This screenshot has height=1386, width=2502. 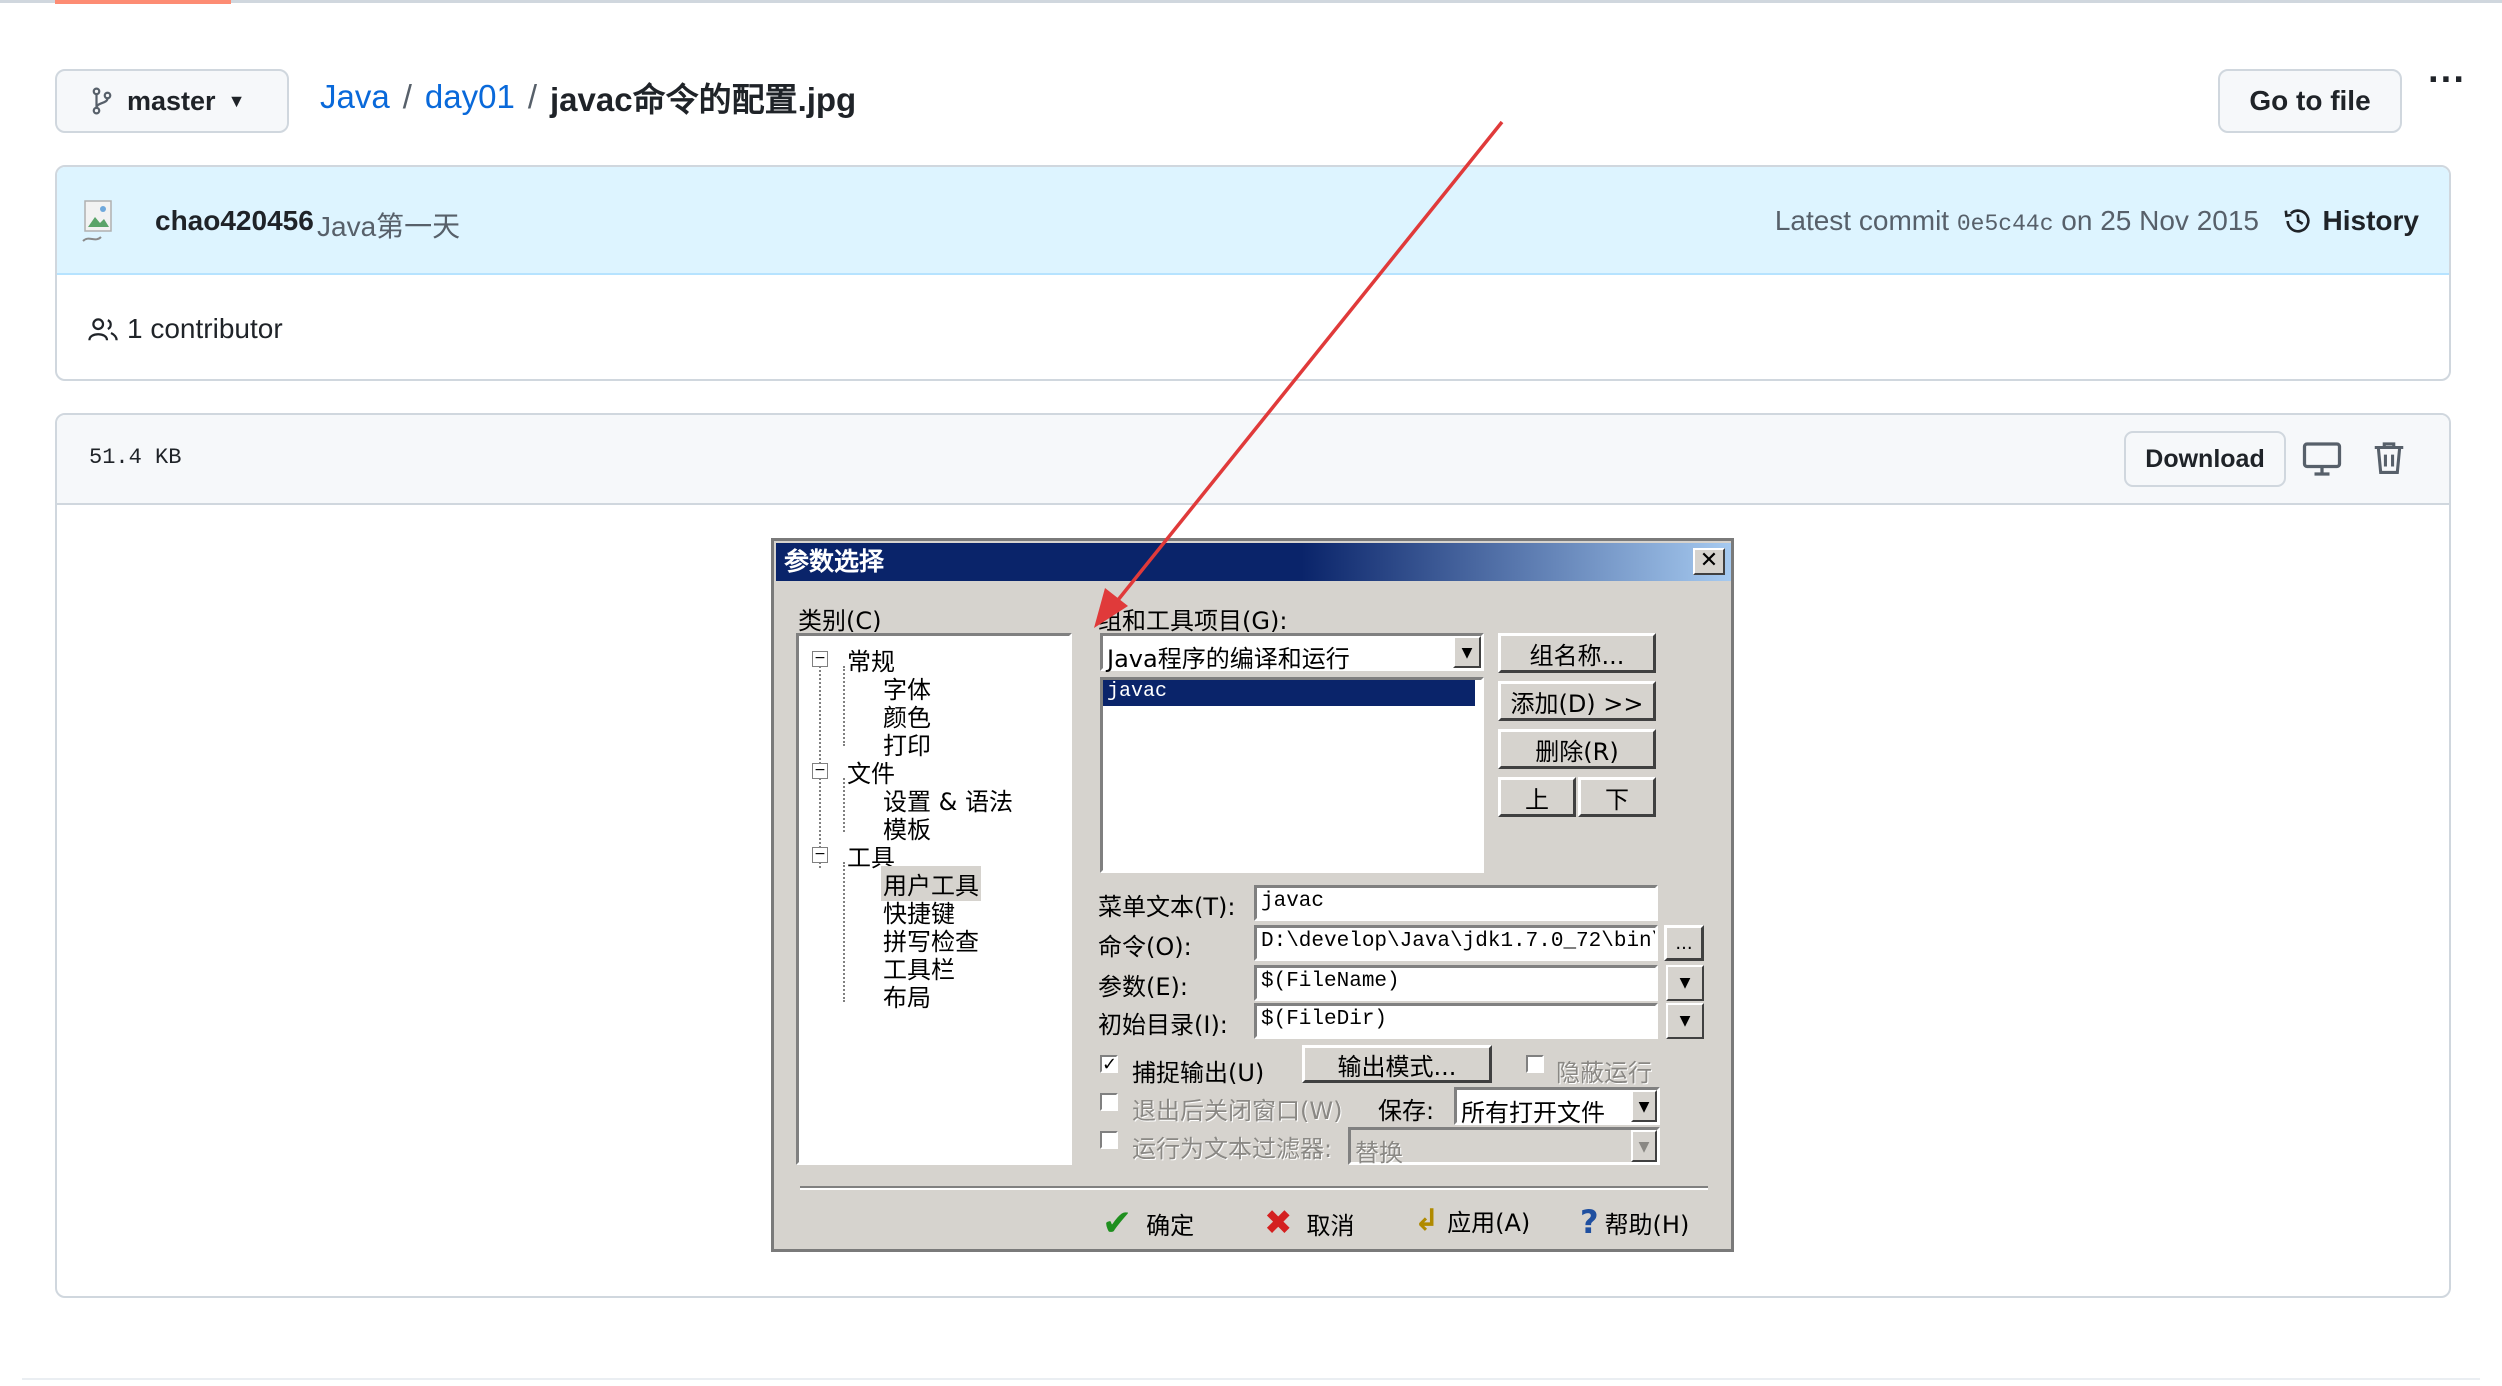 I want to click on help-button: ? 帮助(H), so click(x=1634, y=1222).